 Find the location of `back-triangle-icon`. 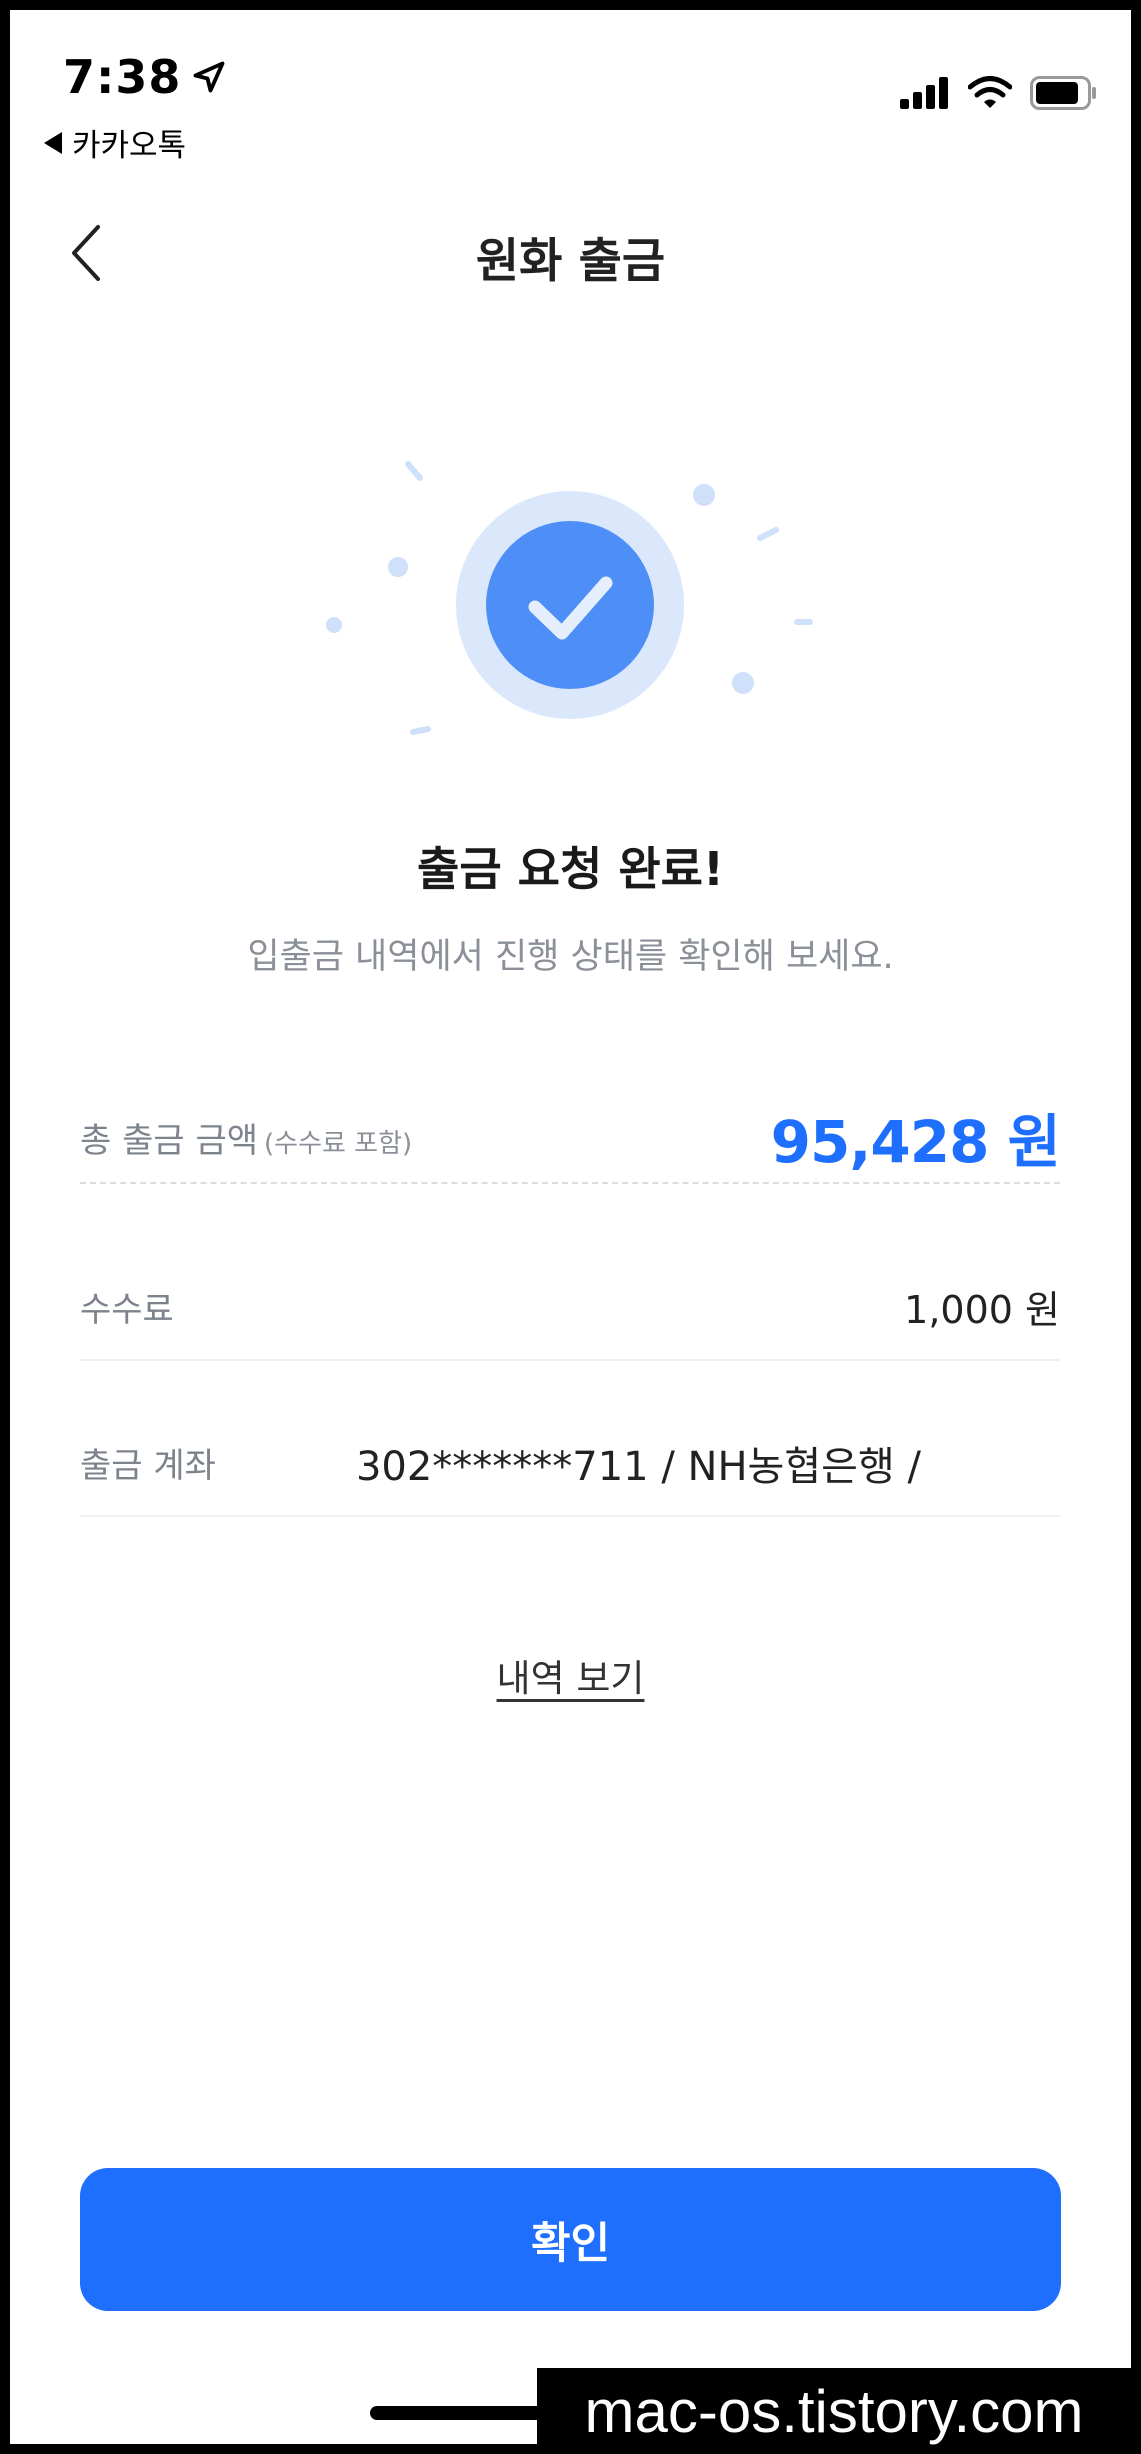

back-triangle-icon is located at coordinates (53, 142).